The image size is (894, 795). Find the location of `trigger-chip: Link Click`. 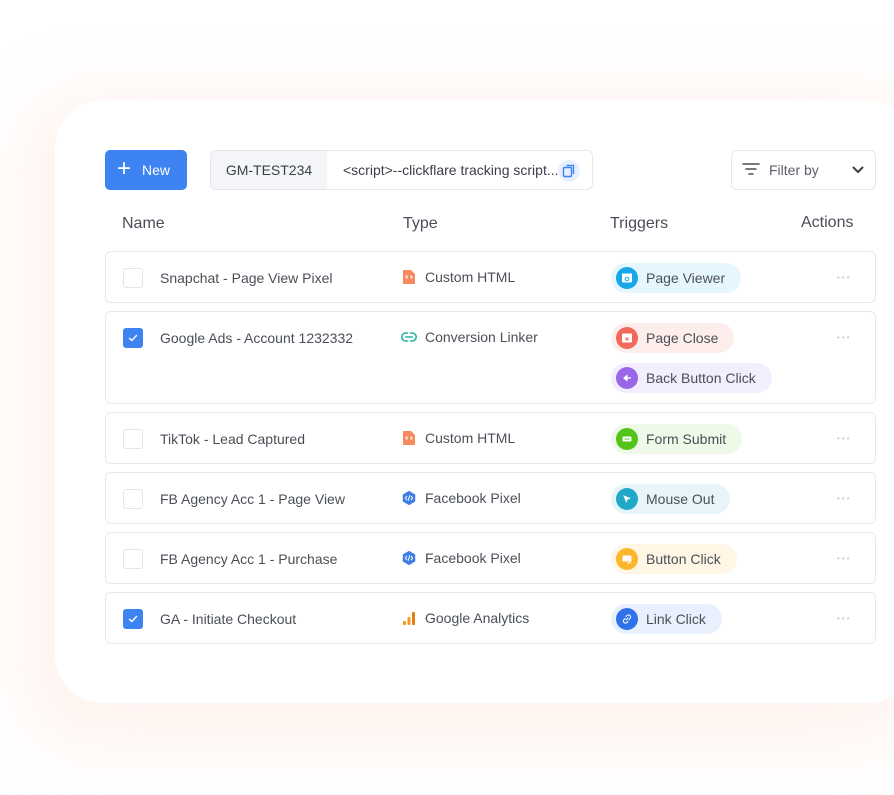

trigger-chip: Link Click is located at coordinates (666, 619).